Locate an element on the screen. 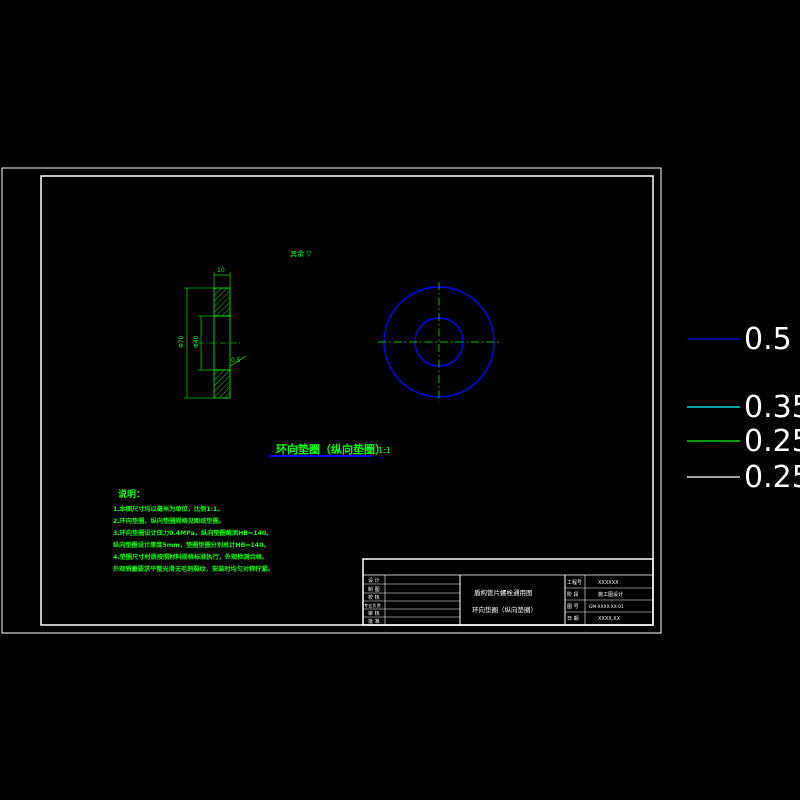 The image size is (800, 800). dim-thickness: 10 is located at coordinates (221, 270).